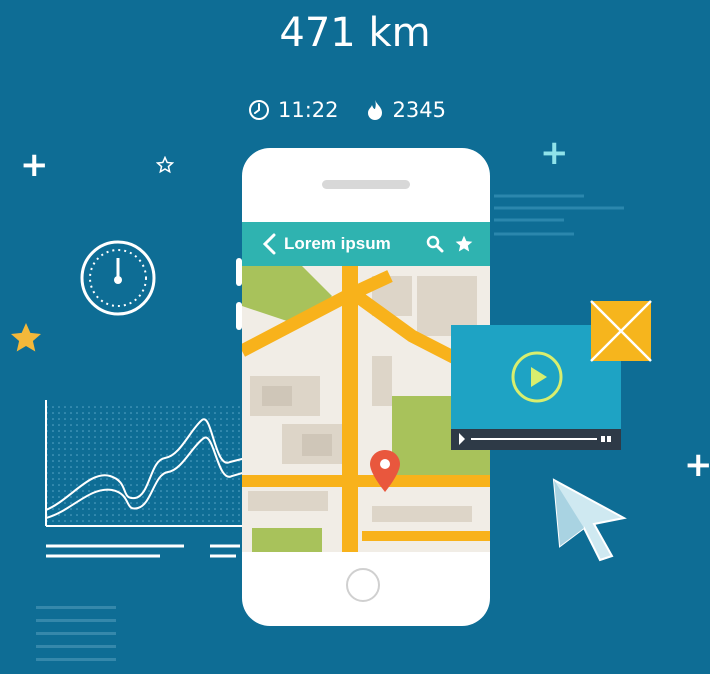 The image size is (710, 674). What do you see at coordinates (419, 110) in the screenshot?
I see `calories-value: 2345` at bounding box center [419, 110].